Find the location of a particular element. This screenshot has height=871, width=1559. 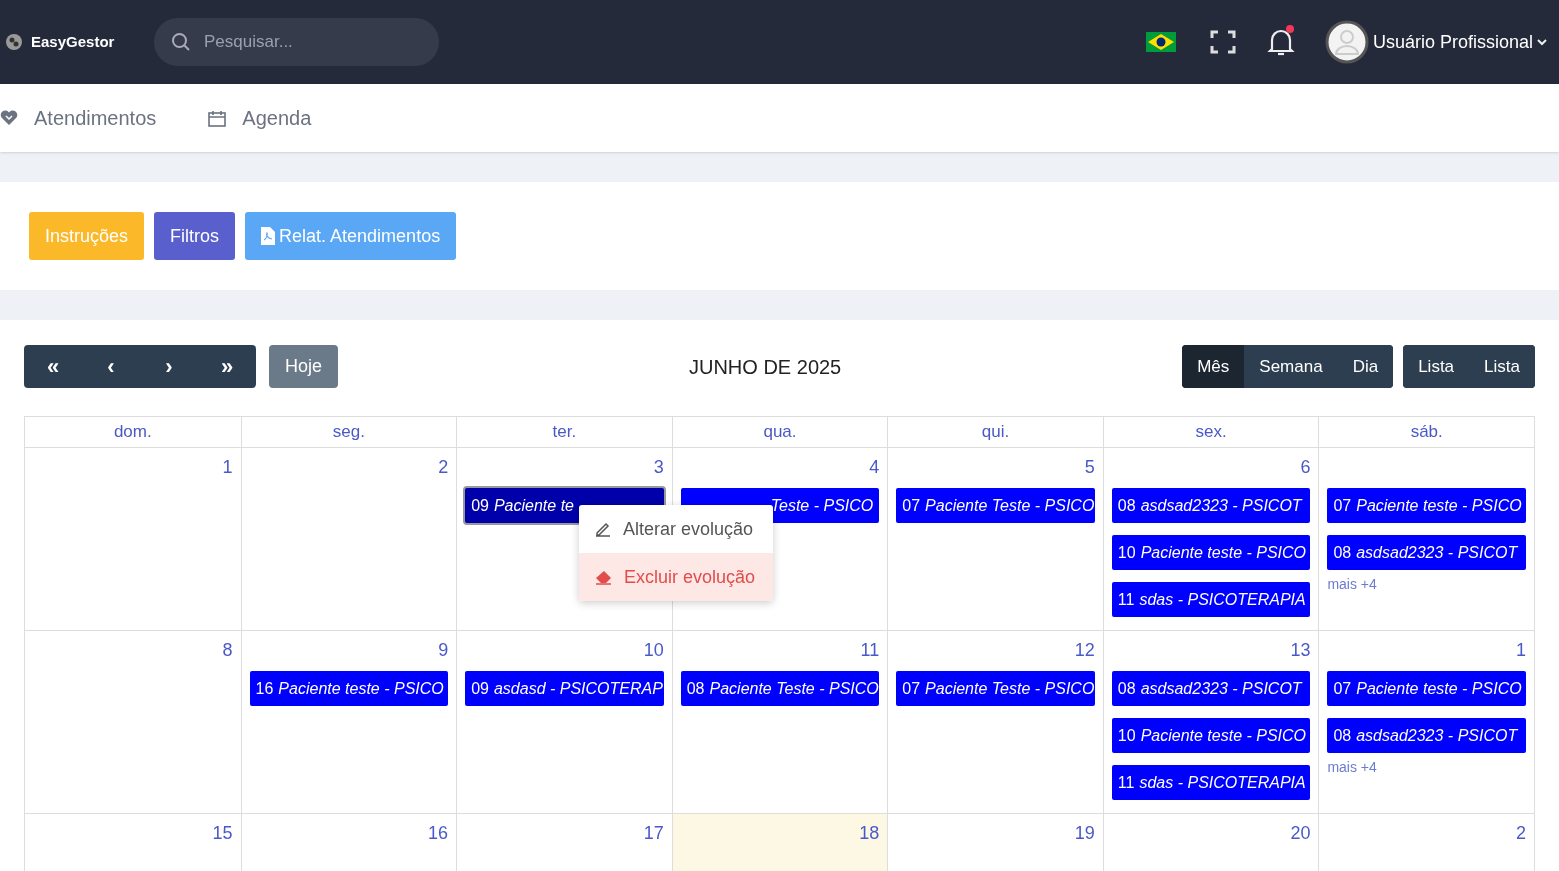

day-number: 6 is located at coordinates (1305, 465).